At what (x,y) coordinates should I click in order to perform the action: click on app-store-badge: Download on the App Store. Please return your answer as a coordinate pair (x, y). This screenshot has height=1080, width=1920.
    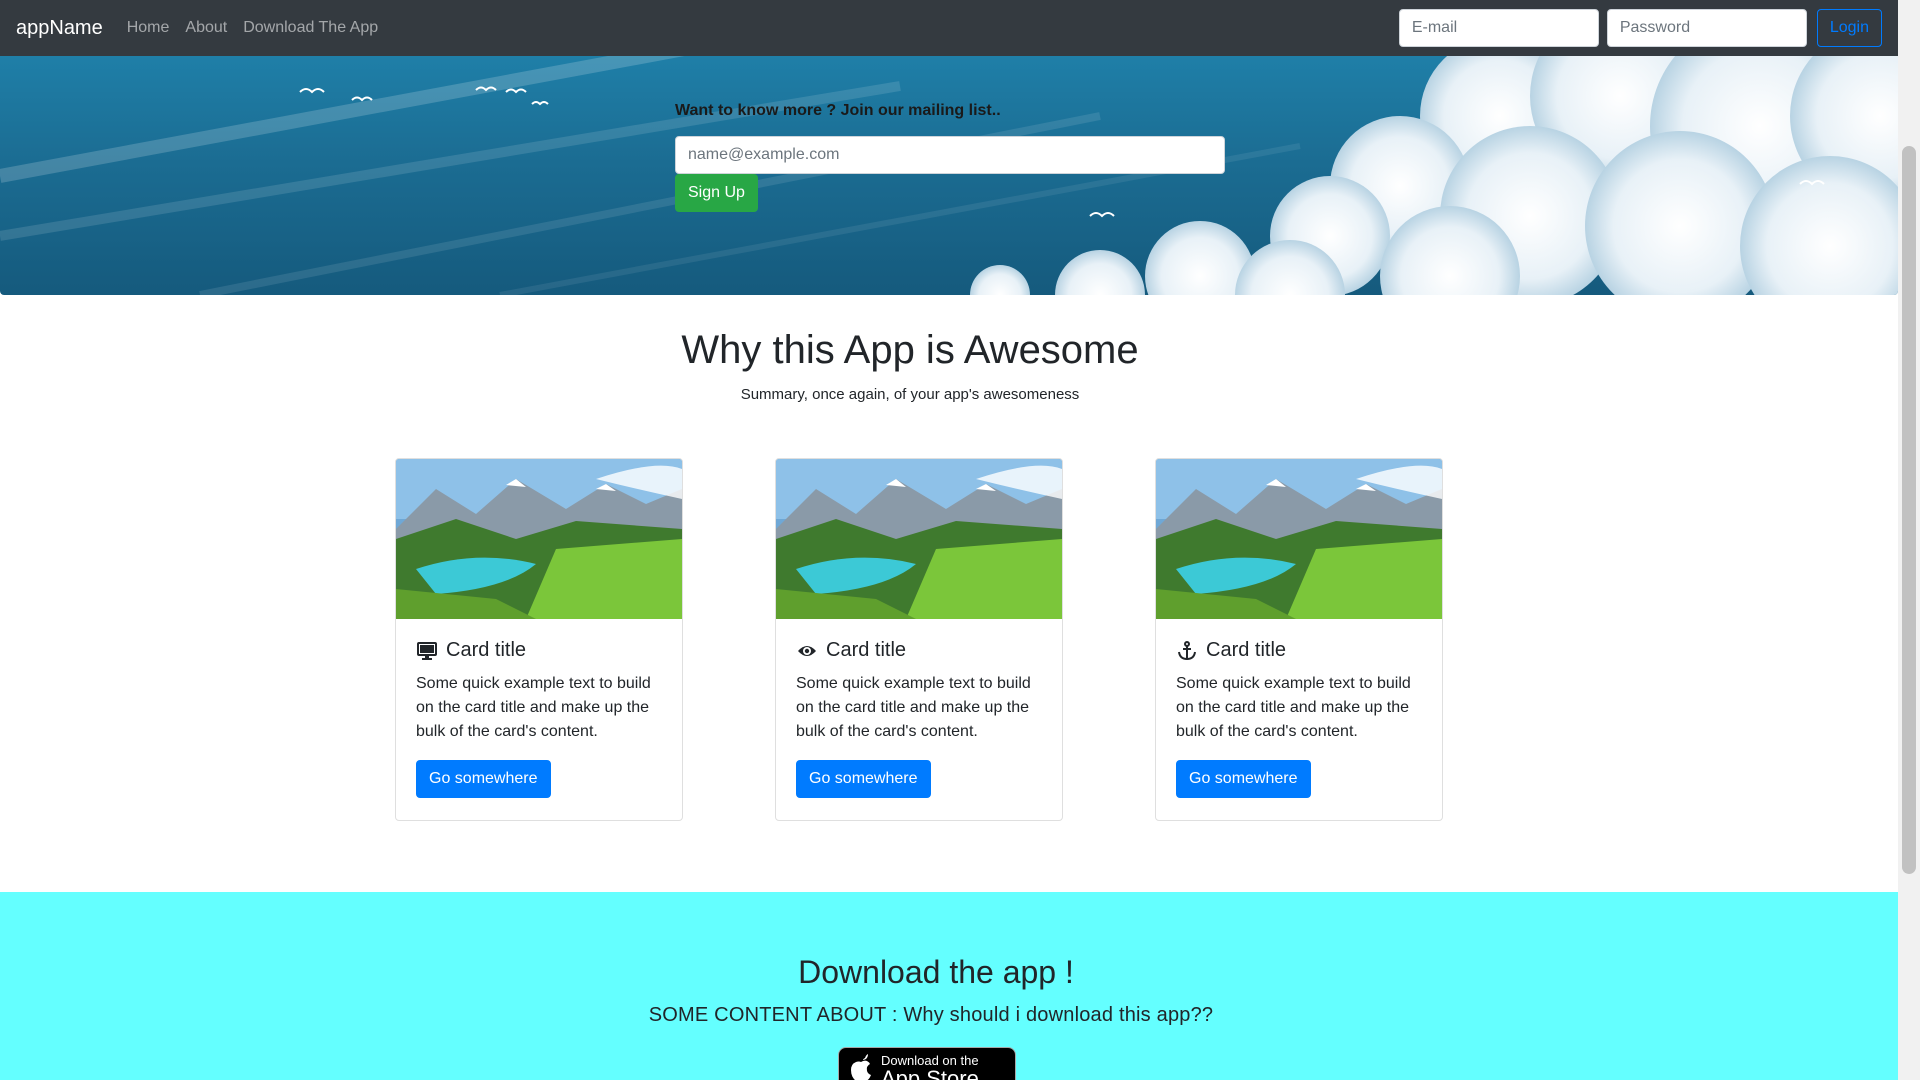
    Looking at the image, I should click on (927, 1063).